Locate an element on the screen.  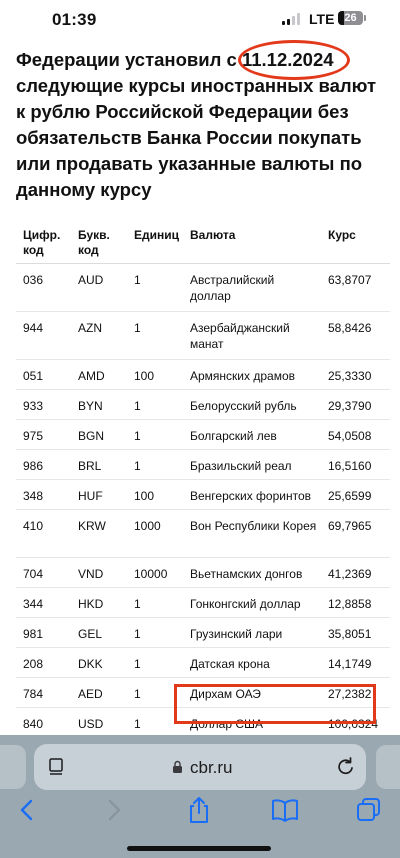
bookmarks-icon is located at coordinates (285, 810).